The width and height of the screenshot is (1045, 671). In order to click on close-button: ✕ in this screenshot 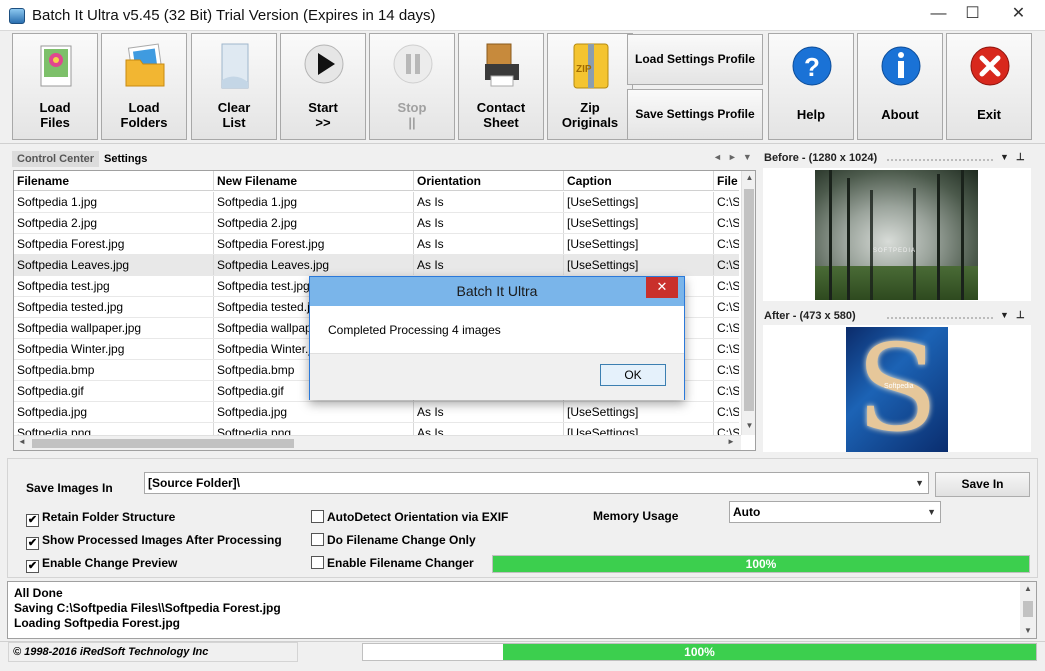, I will do `click(1018, 15)`.